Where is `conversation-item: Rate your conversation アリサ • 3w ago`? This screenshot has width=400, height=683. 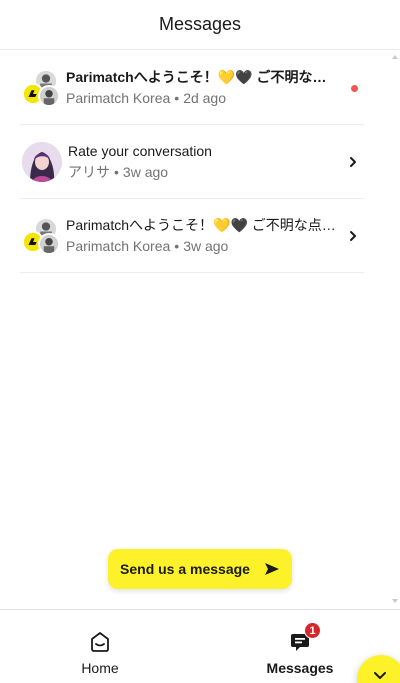 conversation-item: Rate your conversation アリサ • 3w ago is located at coordinates (192, 162).